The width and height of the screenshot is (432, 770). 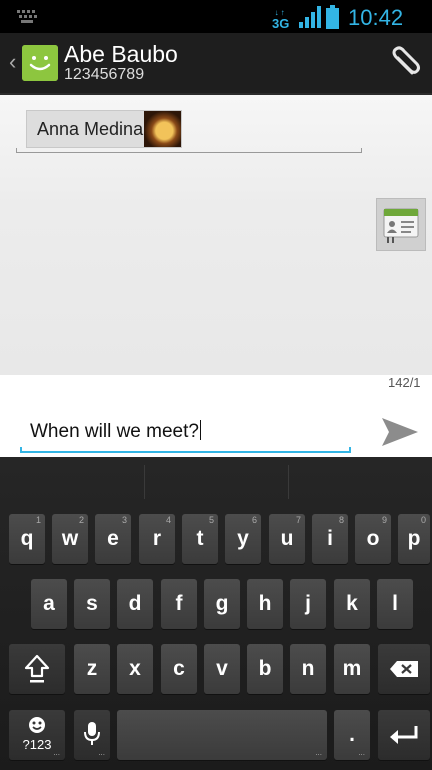 What do you see at coordinates (92, 604) in the screenshot?
I see `key-s: s` at bounding box center [92, 604].